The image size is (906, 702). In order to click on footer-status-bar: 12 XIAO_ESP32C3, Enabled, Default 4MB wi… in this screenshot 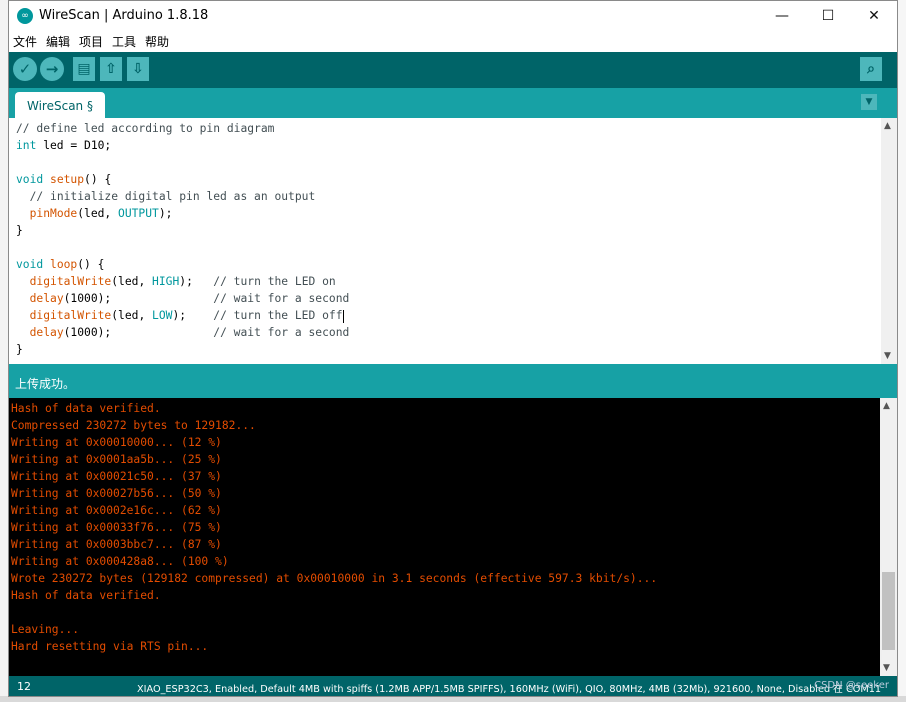, I will do `click(453, 686)`.